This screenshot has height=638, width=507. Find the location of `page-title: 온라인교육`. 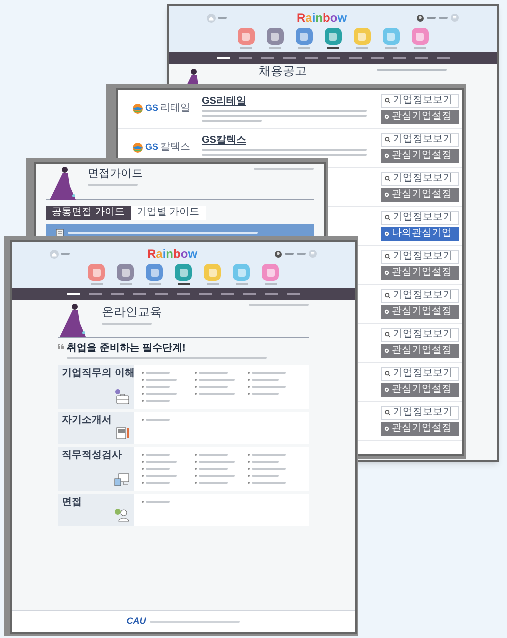

page-title: 온라인교육 is located at coordinates (132, 312).